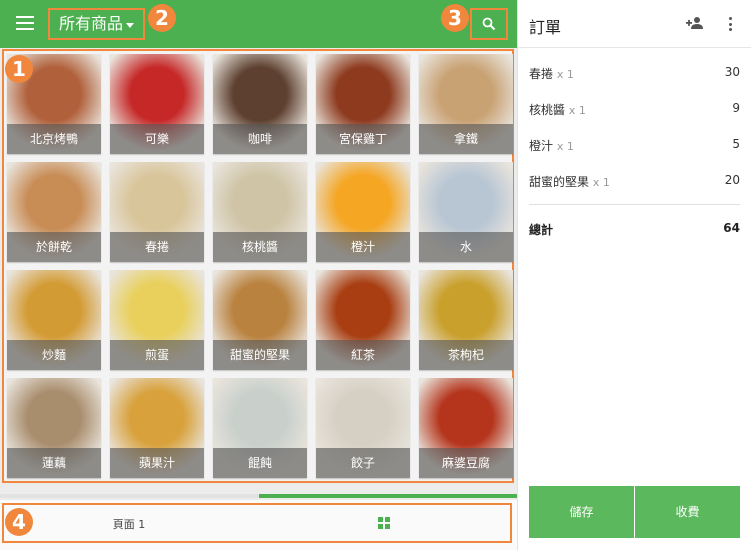  What do you see at coordinates (54, 247) in the screenshot?
I see `product-name: 於餅乾` at bounding box center [54, 247].